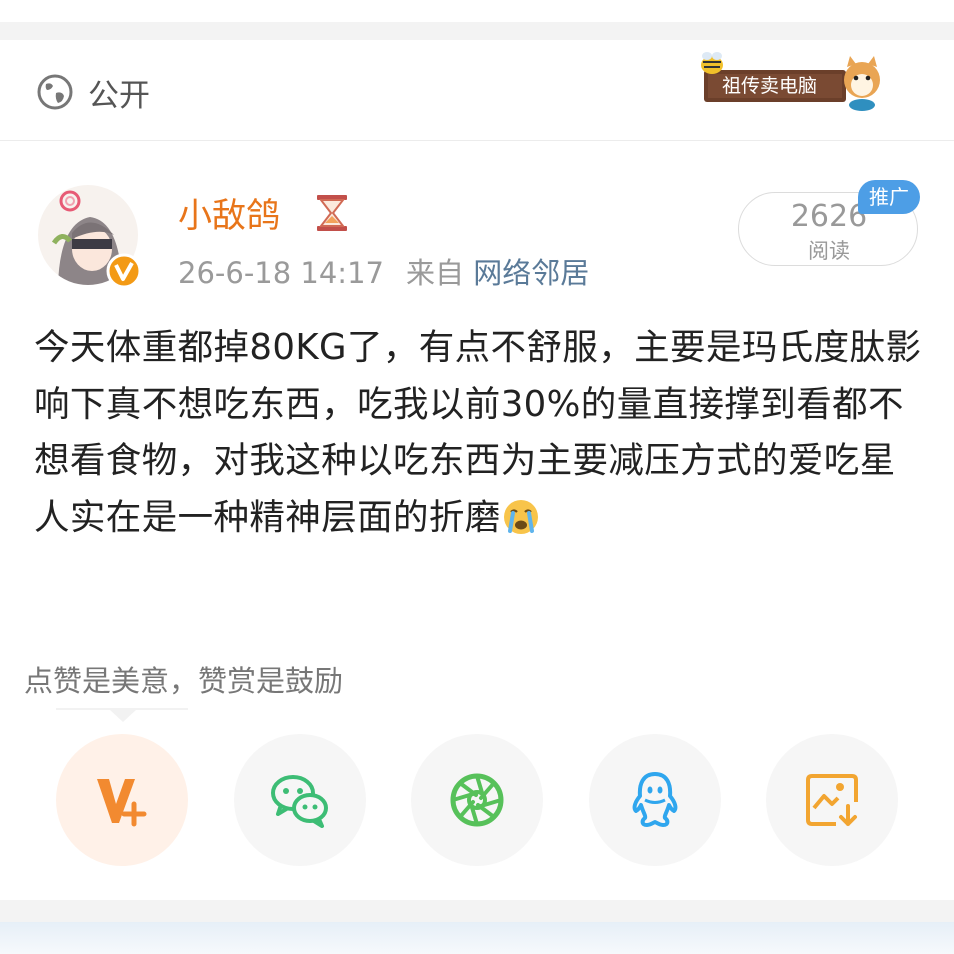 The image size is (954, 954). I want to click on svg-text: 祖传卖电脑, so click(769, 86).